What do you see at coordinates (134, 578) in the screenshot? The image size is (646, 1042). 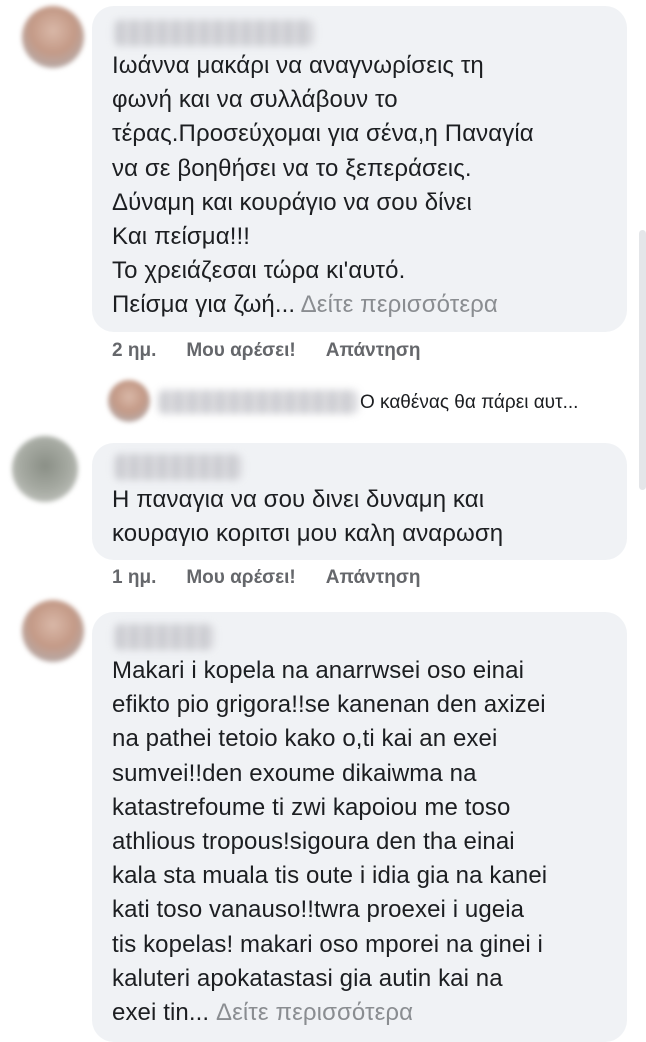 I see `timestamp: 1 ημ.` at bounding box center [134, 578].